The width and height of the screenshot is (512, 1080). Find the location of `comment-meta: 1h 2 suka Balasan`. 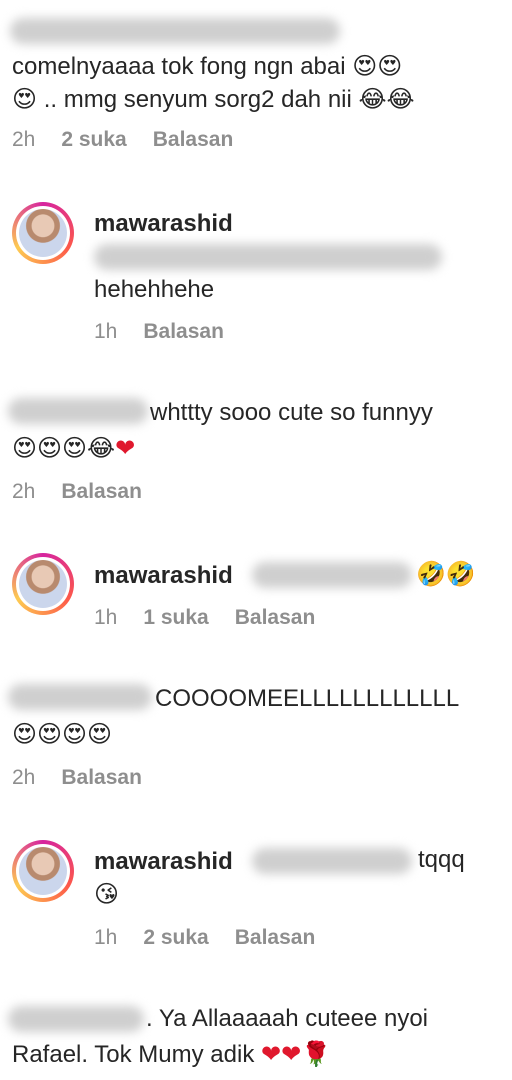

comment-meta: 1h 2 suka Balasan is located at coordinates (204, 938).